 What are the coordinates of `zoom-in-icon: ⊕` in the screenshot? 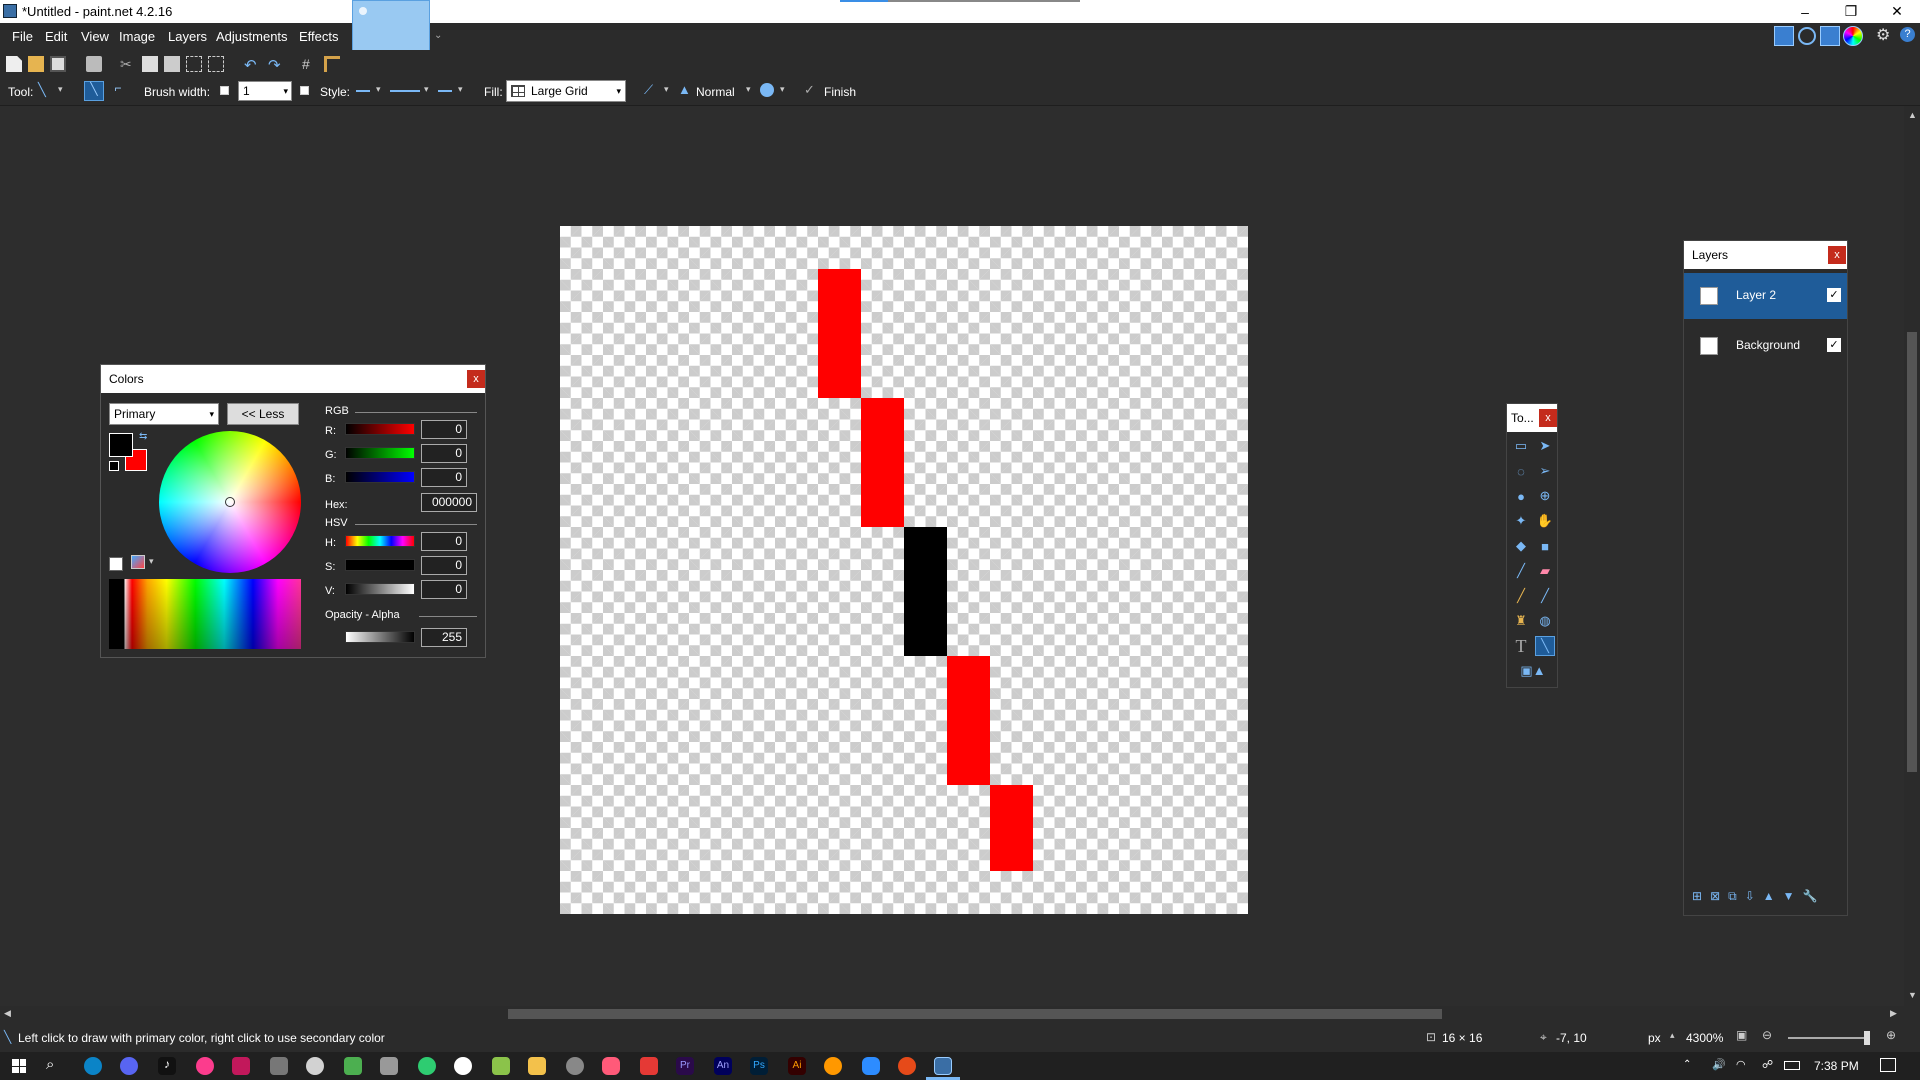 It's located at (1891, 1035).